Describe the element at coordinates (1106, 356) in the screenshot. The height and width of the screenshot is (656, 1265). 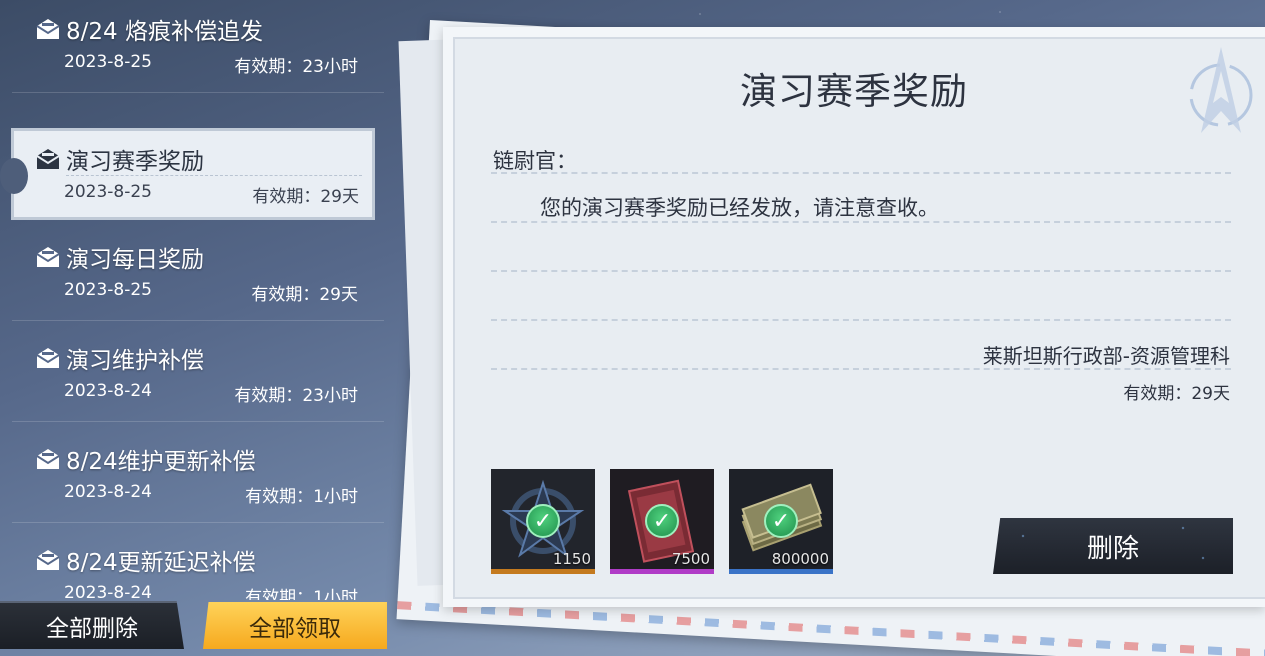
I see `letter-sender: 莱斯坦斯行政部-资源管理科` at that location.